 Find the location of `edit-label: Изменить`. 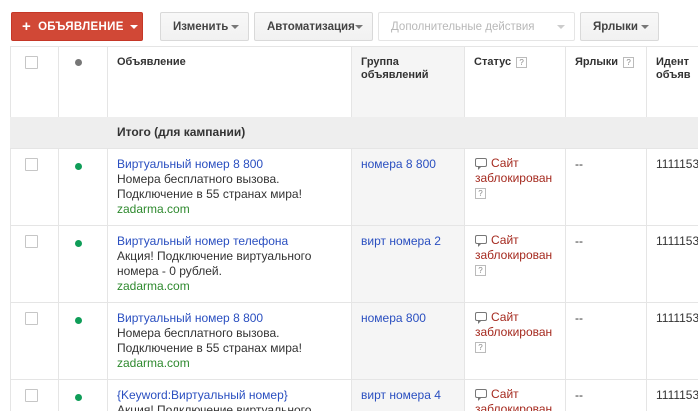

edit-label: Изменить is located at coordinates (201, 26).